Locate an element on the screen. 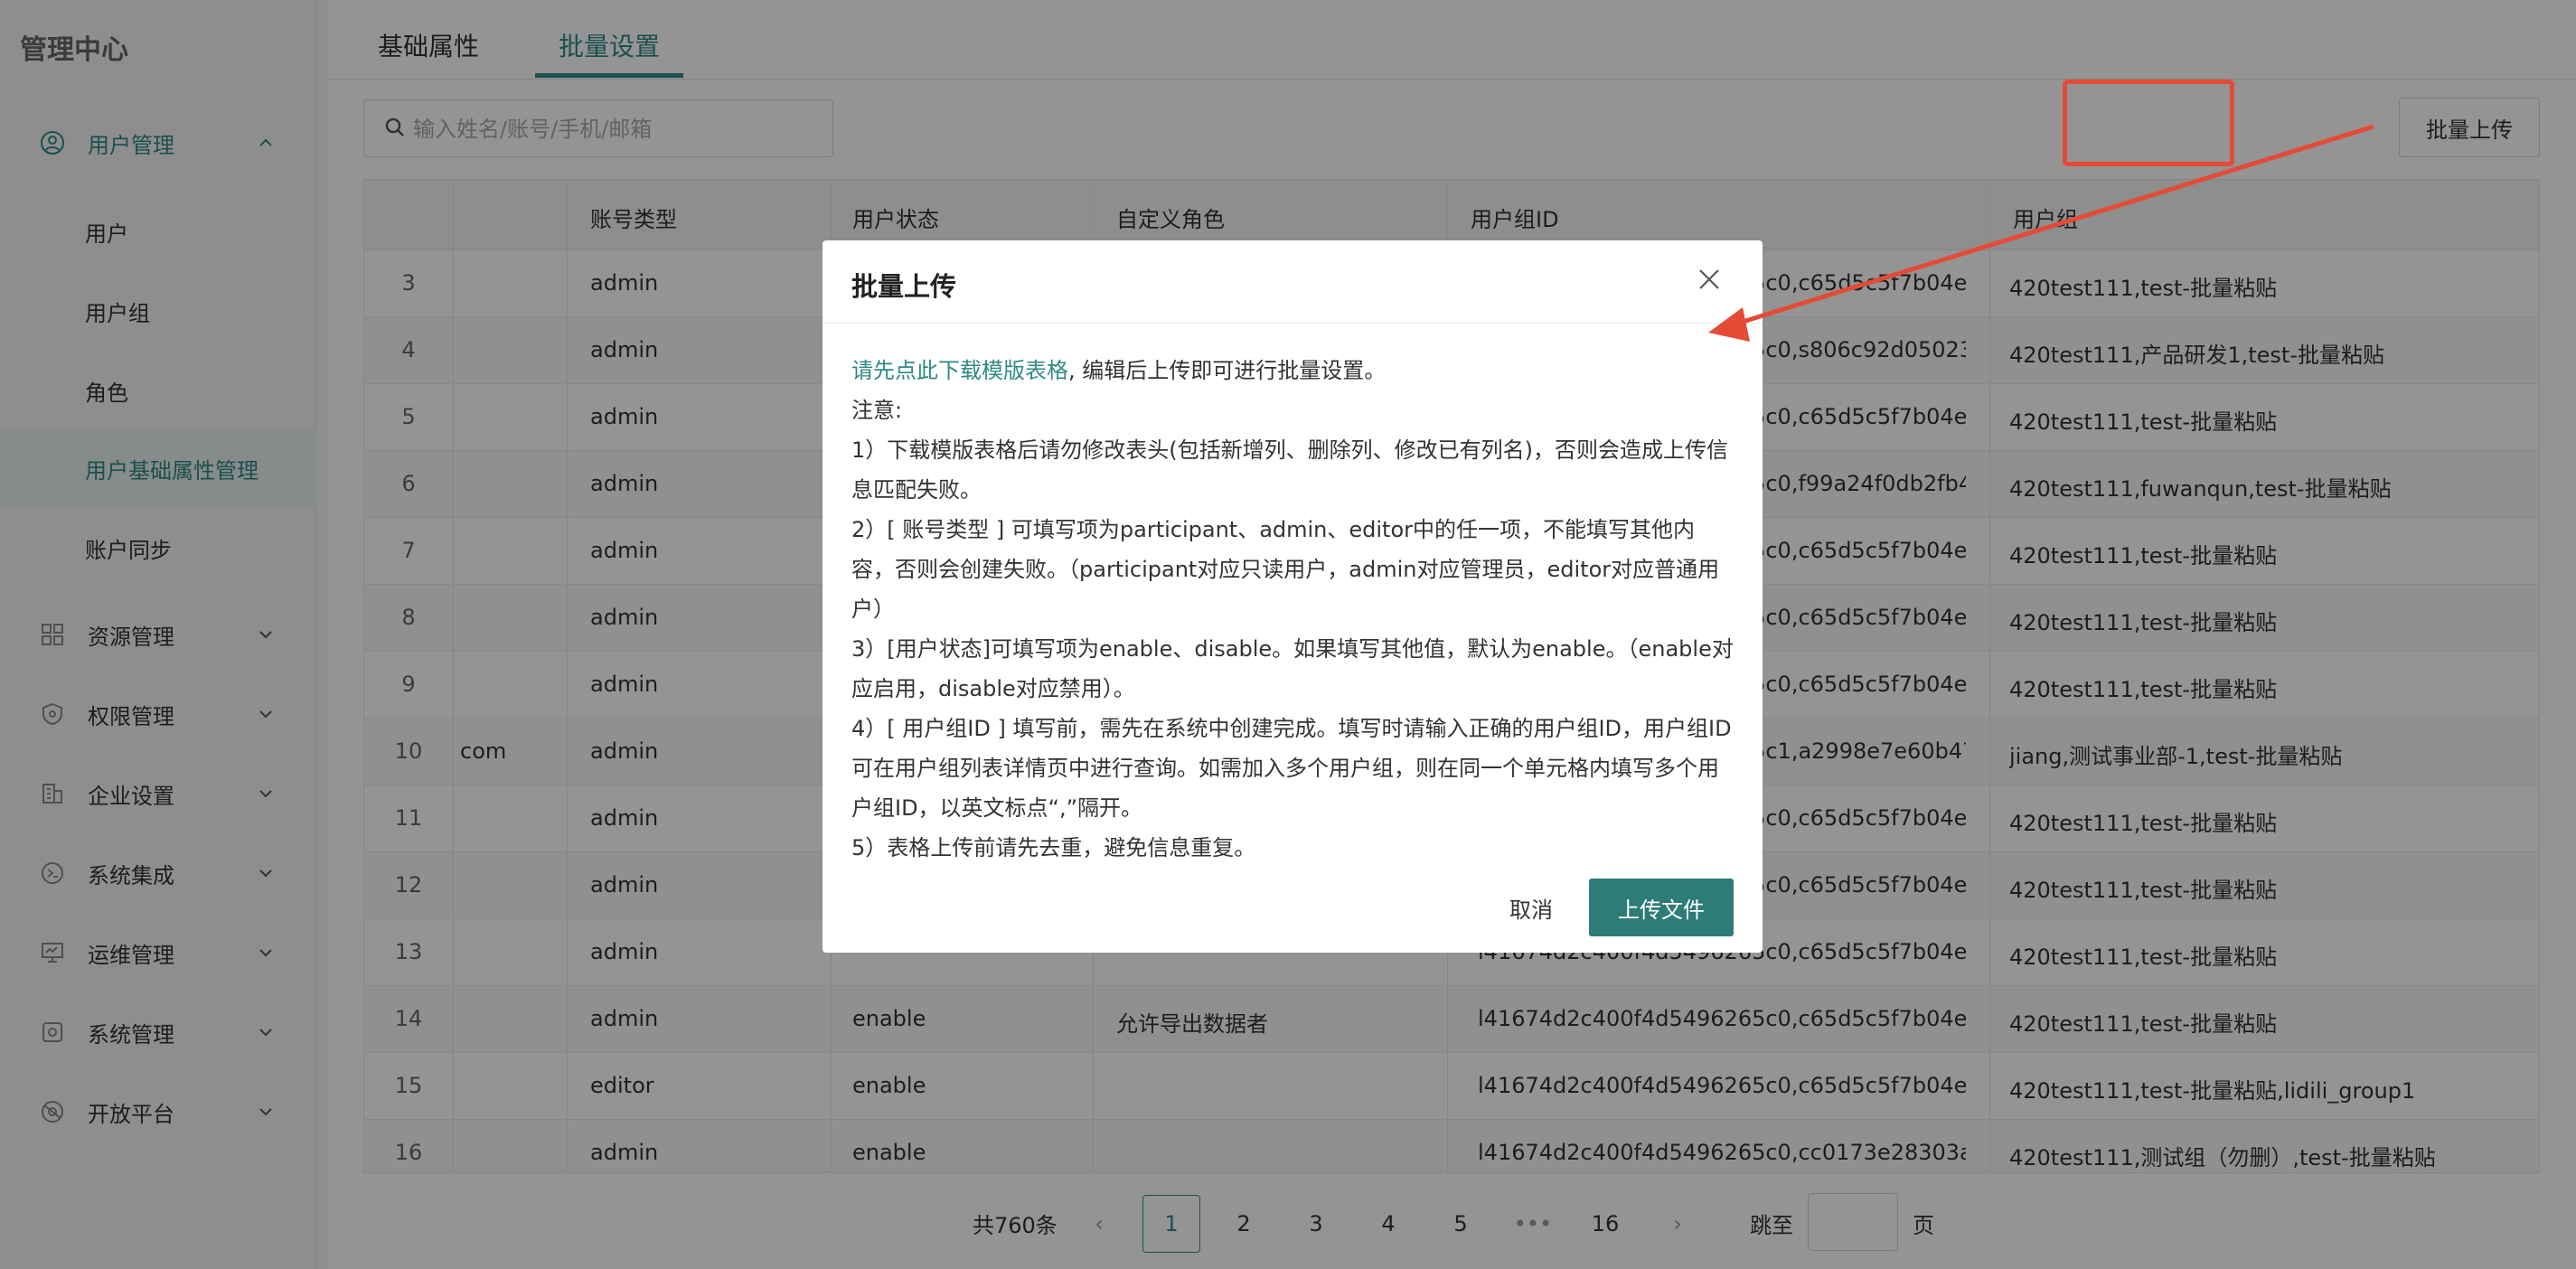 This screenshot has height=1269, width=2576. annotation-highlight-box is located at coordinates (2149, 123).